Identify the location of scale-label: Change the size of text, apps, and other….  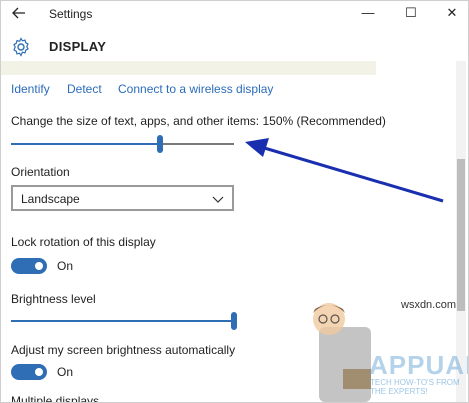
(198, 121).